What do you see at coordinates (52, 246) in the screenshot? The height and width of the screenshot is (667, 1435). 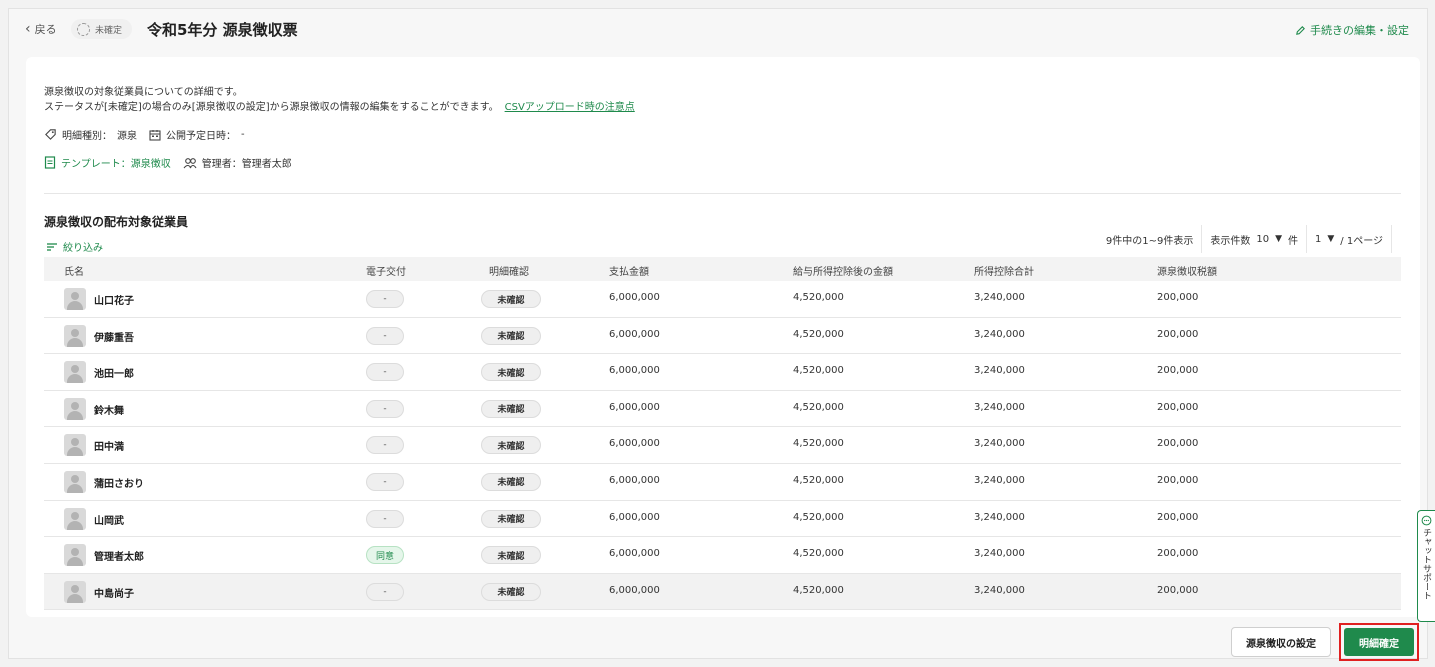 I see `filter-icon` at bounding box center [52, 246].